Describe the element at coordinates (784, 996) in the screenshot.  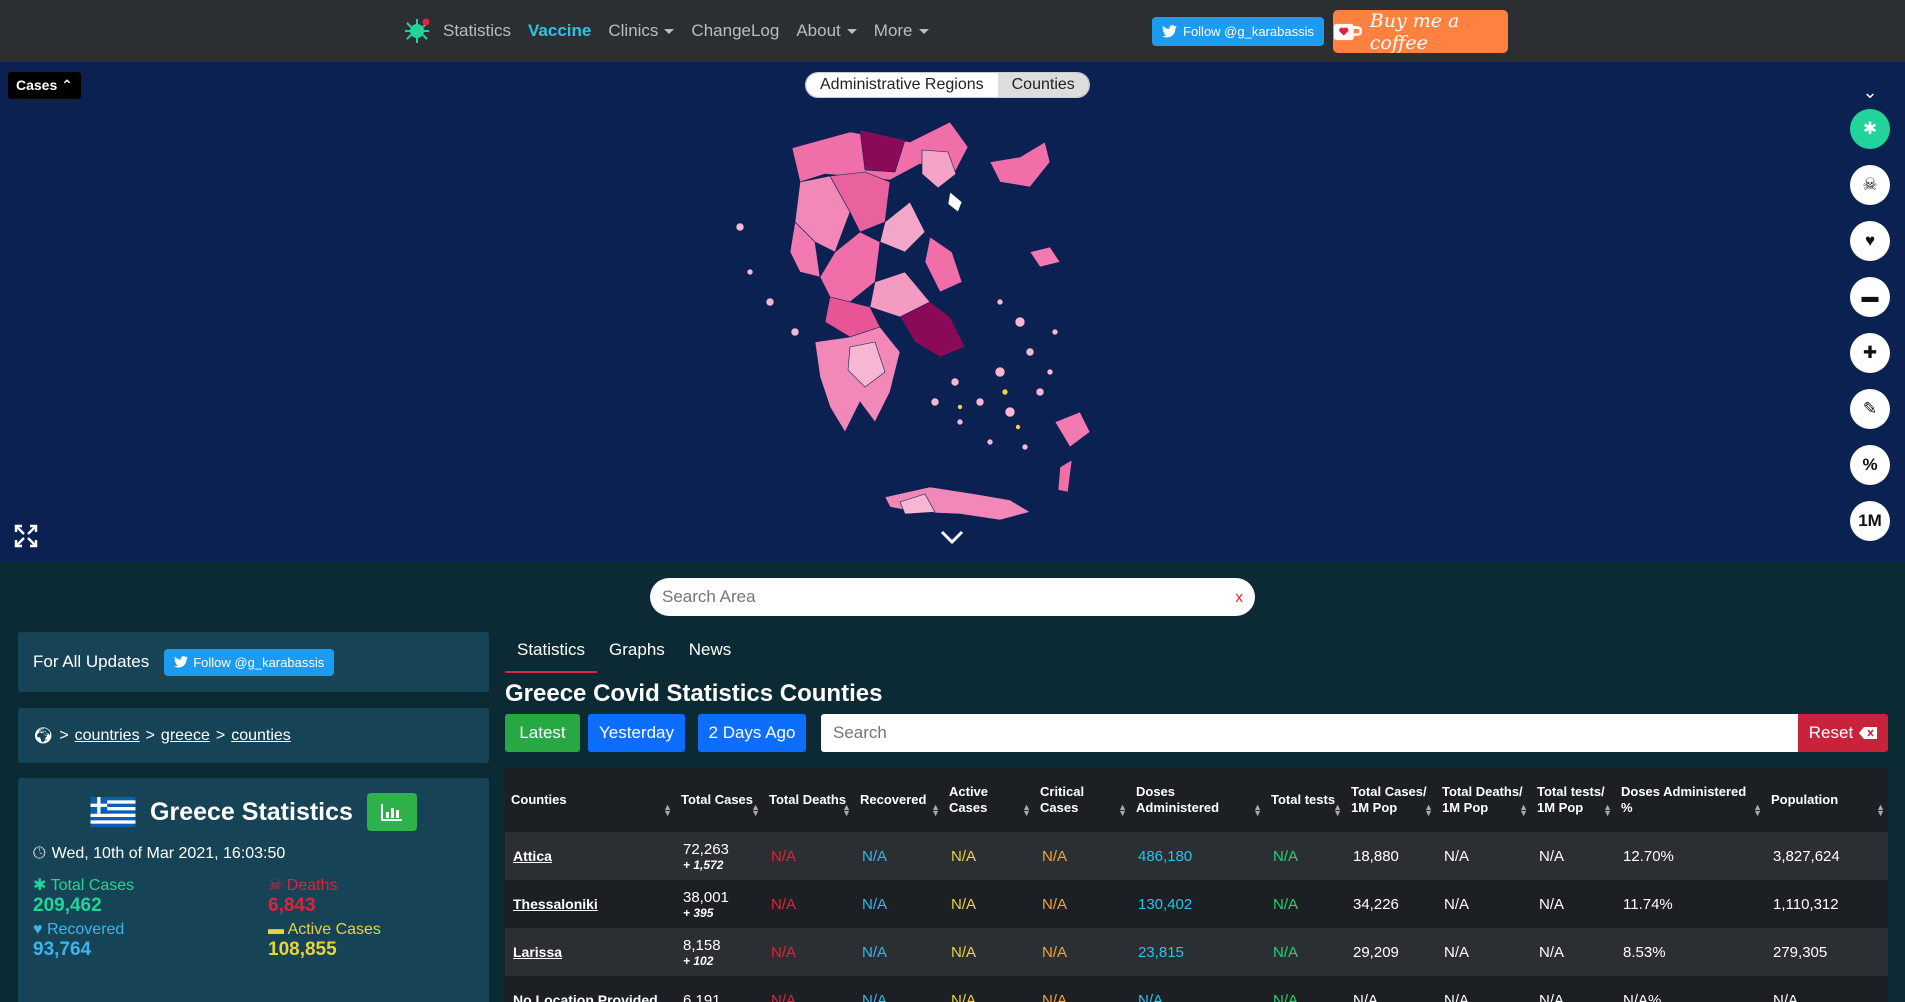
I see `cell-total-deaths: N/A` at that location.